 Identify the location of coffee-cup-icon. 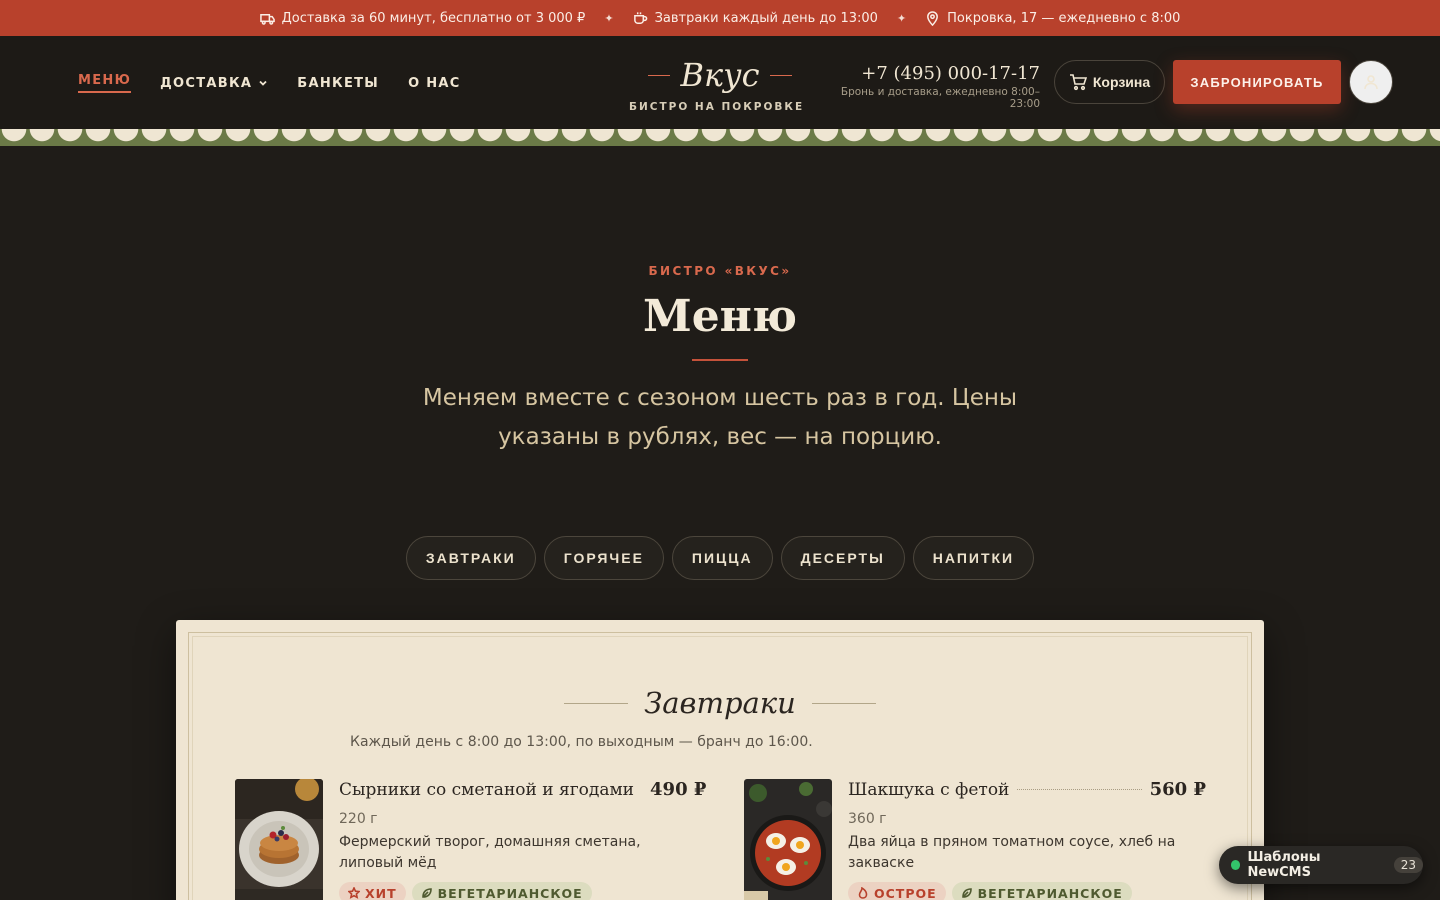
(640, 17).